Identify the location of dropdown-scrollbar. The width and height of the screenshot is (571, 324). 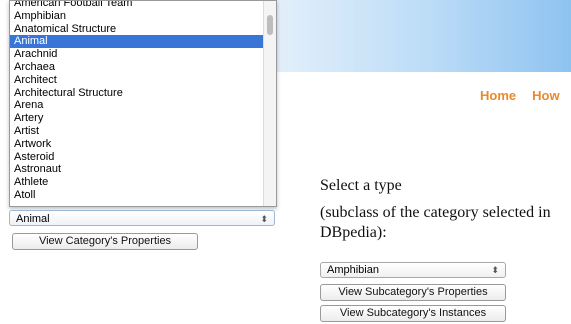
(269, 103).